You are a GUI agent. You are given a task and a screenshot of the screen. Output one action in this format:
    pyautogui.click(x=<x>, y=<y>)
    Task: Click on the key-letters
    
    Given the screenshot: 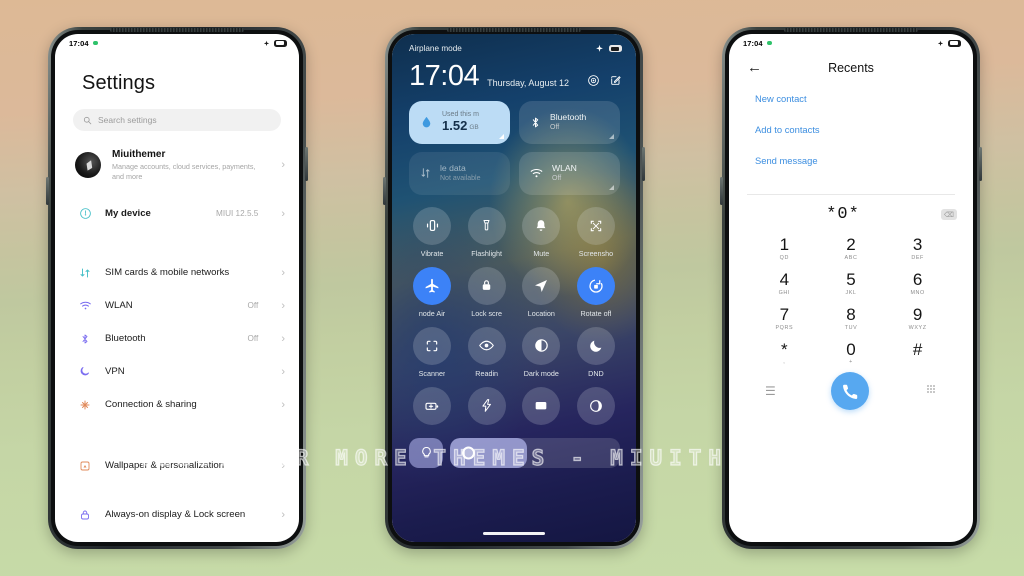 What is the action you would take?
    pyautogui.click(x=917, y=362)
    